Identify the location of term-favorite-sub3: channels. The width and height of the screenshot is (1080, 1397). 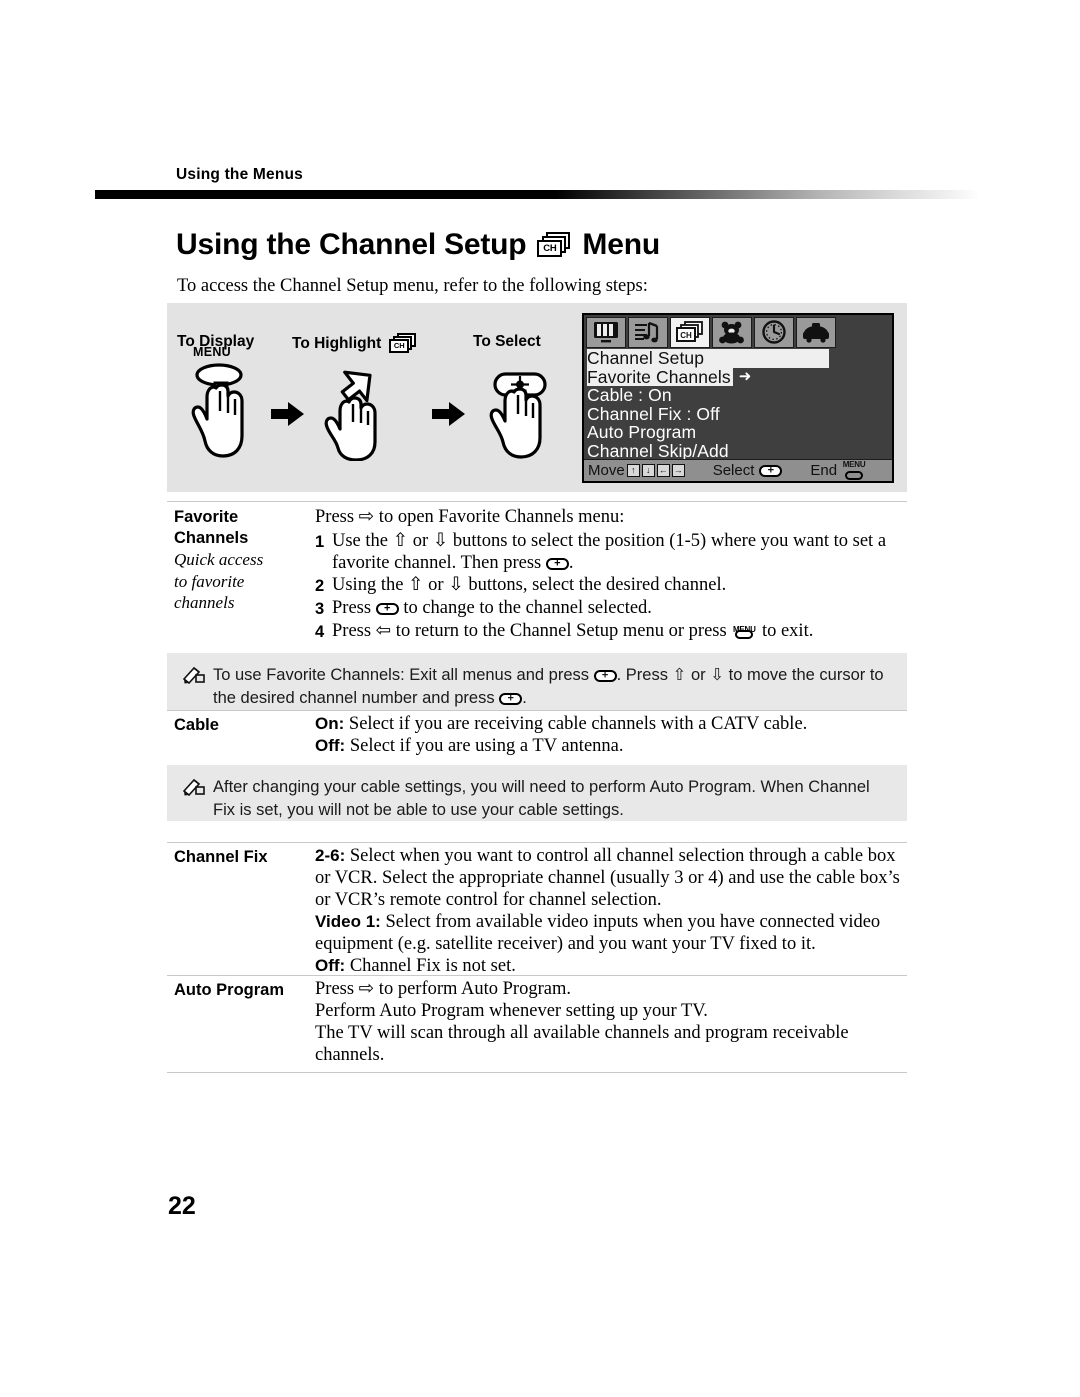
(204, 602).